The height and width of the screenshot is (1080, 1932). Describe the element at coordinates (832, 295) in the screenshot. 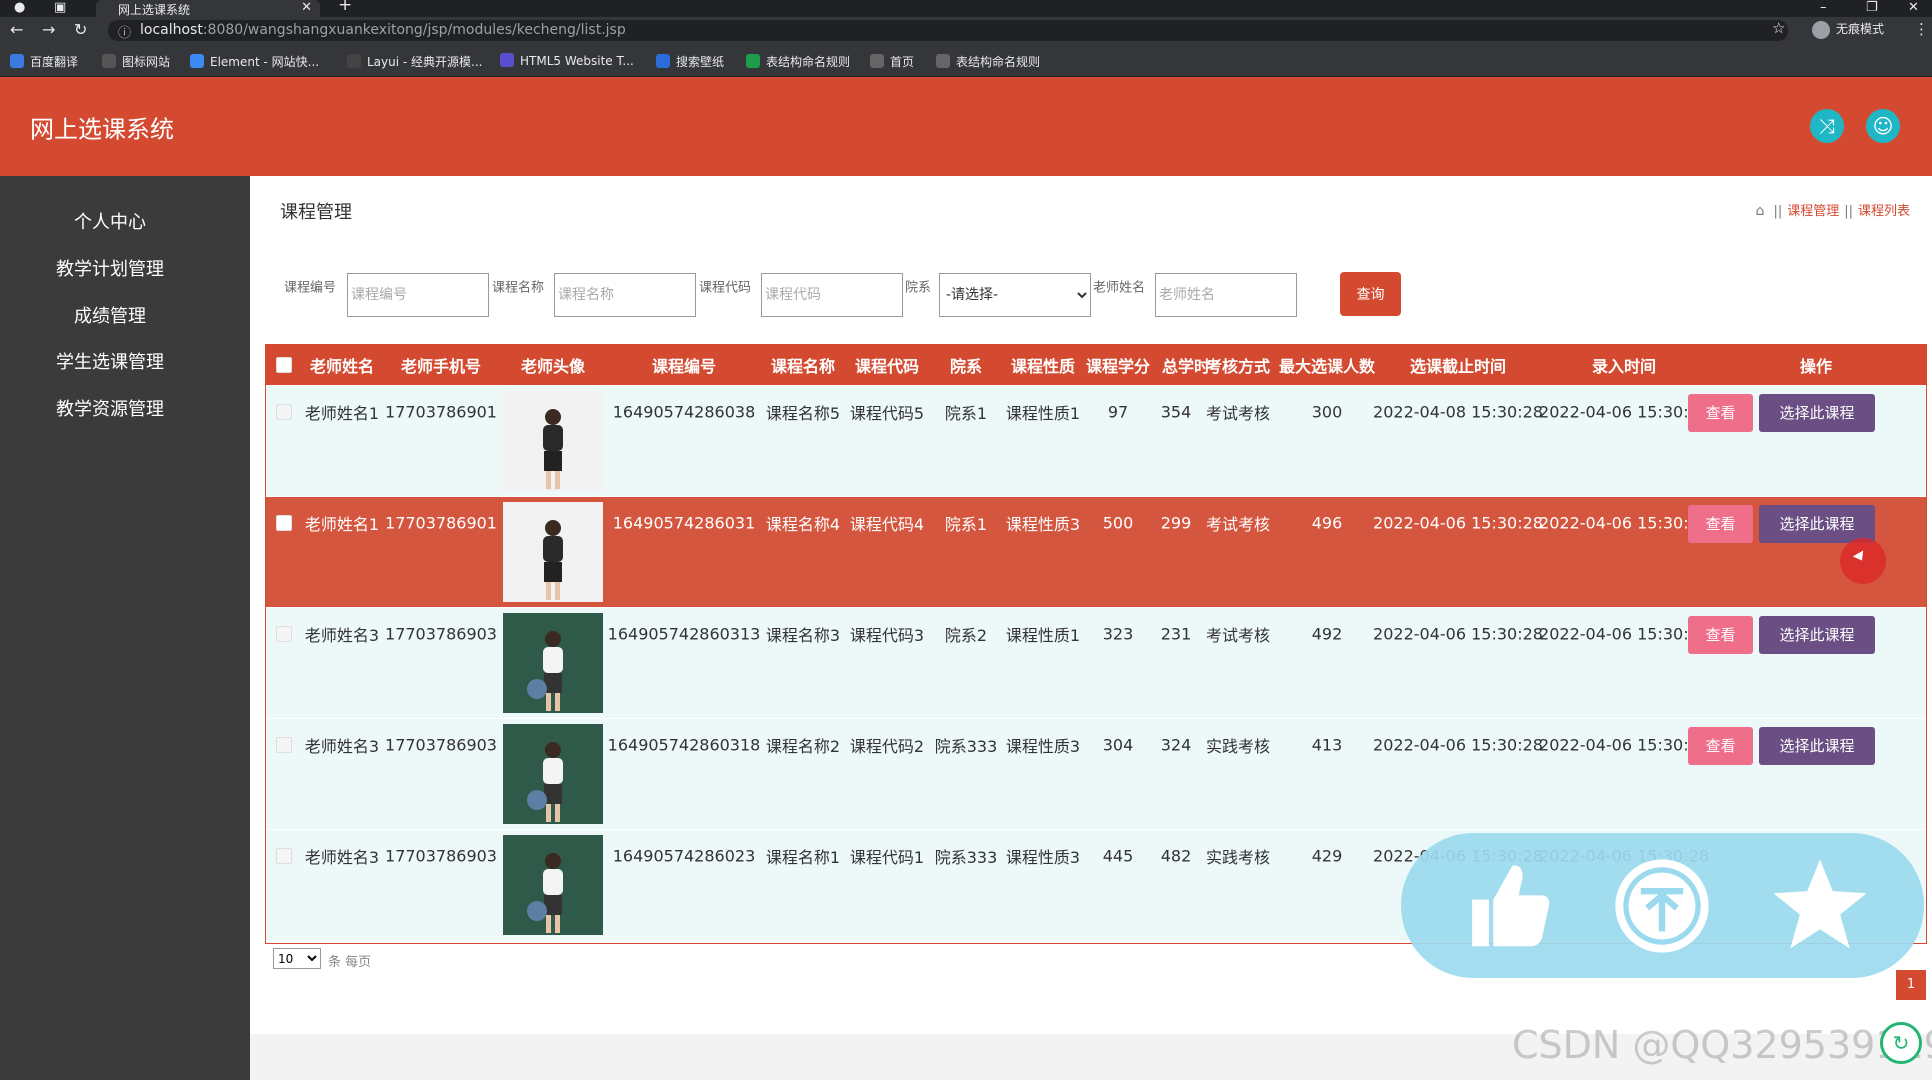

I see `course-code-input` at that location.